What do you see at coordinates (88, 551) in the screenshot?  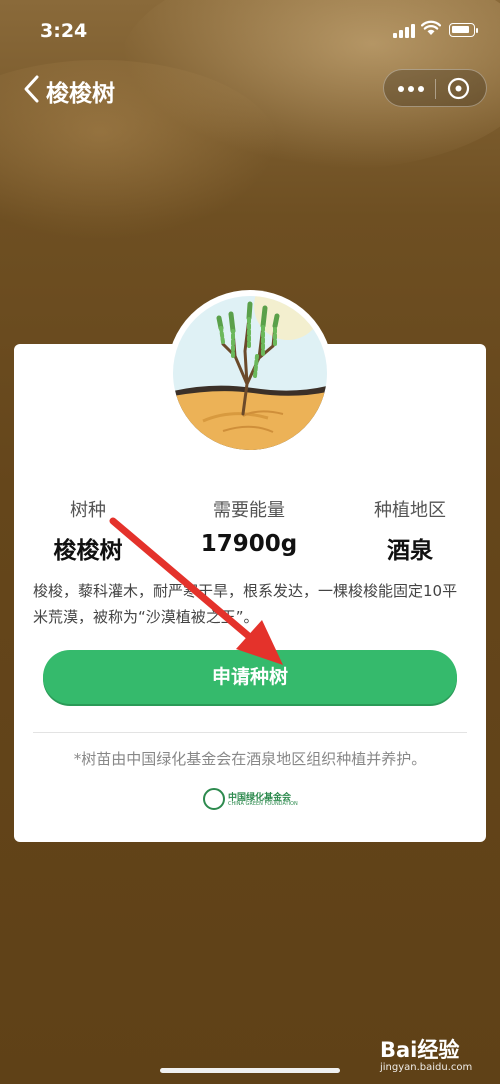 I see `stat-value: 梭梭树` at bounding box center [88, 551].